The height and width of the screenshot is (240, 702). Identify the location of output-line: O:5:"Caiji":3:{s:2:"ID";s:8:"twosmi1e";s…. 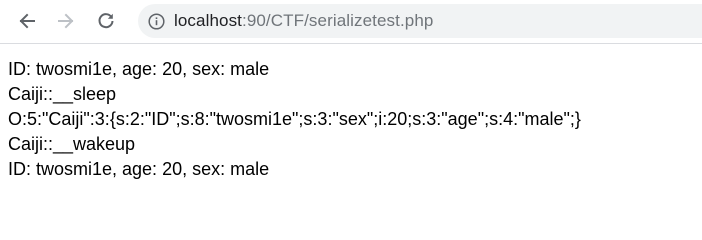
(294, 119).